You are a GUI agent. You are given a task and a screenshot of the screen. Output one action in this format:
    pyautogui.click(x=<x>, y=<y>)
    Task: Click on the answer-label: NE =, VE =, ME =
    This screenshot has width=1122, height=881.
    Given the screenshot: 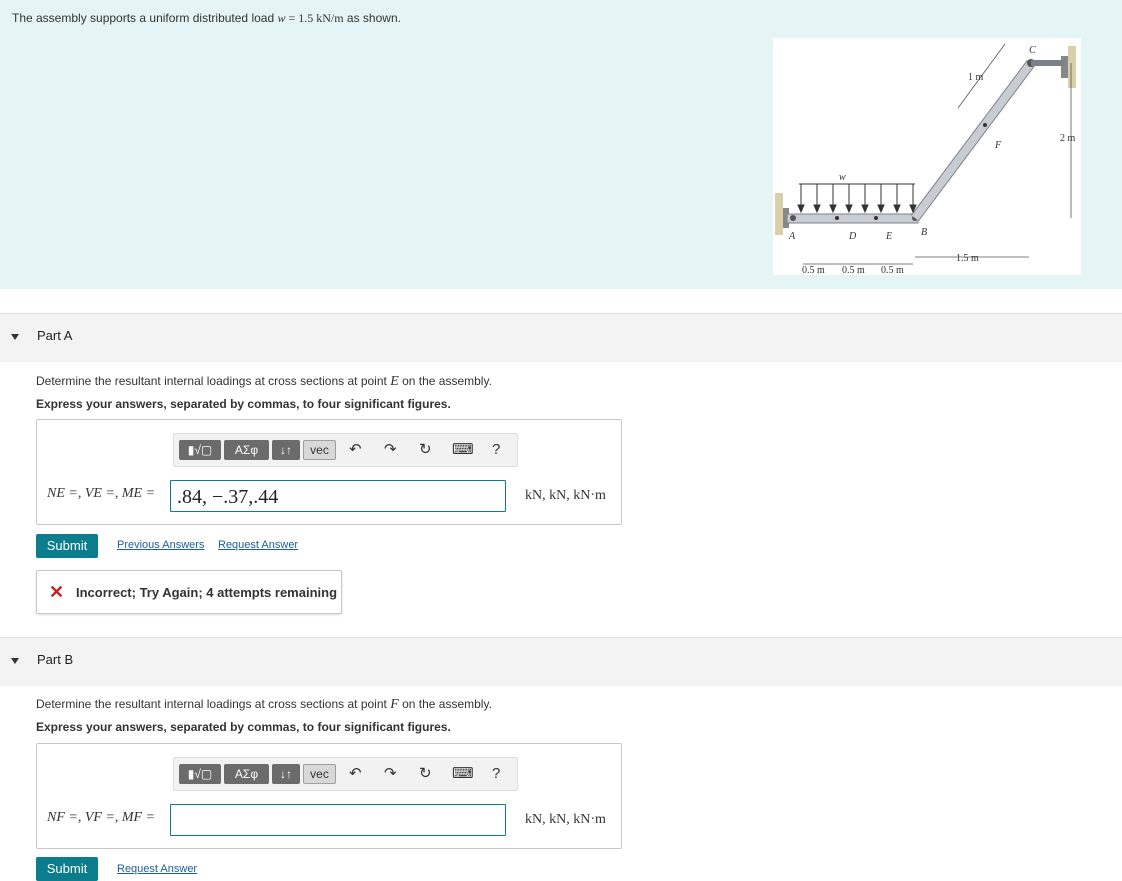 What is the action you would take?
    pyautogui.click(x=101, y=493)
    